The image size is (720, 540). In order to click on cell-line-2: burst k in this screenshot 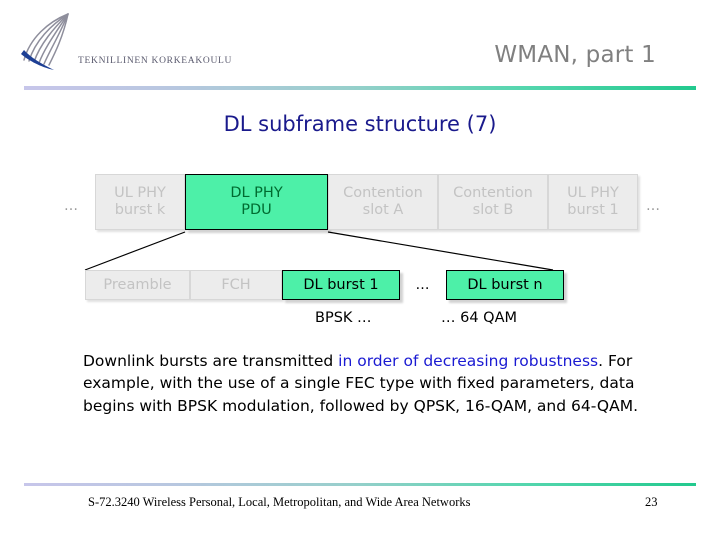, I will do `click(140, 210)`.